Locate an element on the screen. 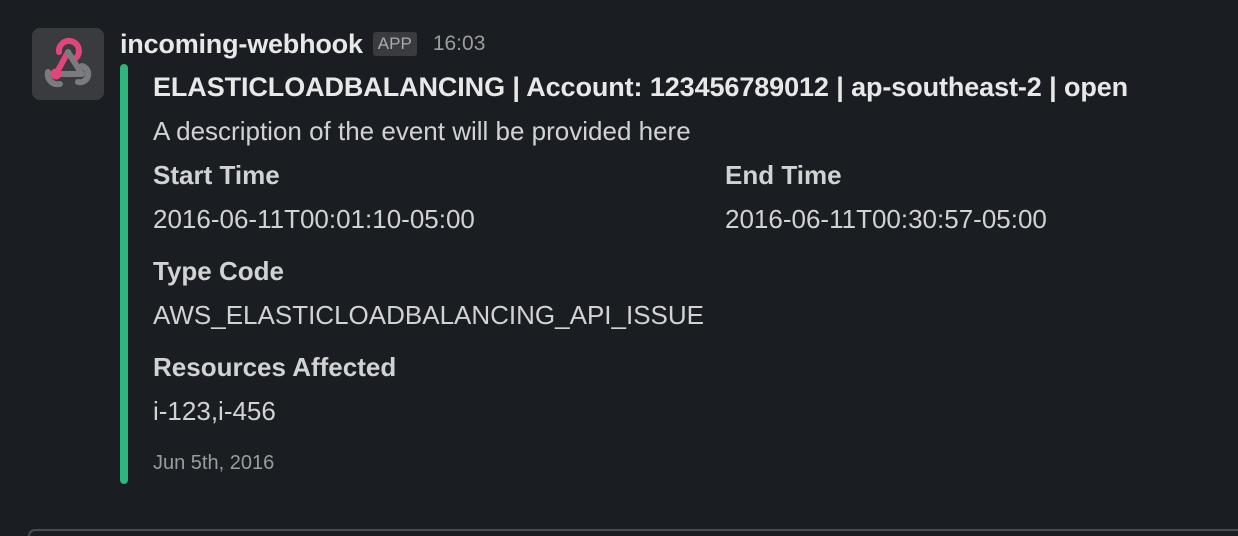 The height and width of the screenshot is (536, 1238). attachment-footer-date: Jun 5th, 2016 is located at coordinates (214, 463).